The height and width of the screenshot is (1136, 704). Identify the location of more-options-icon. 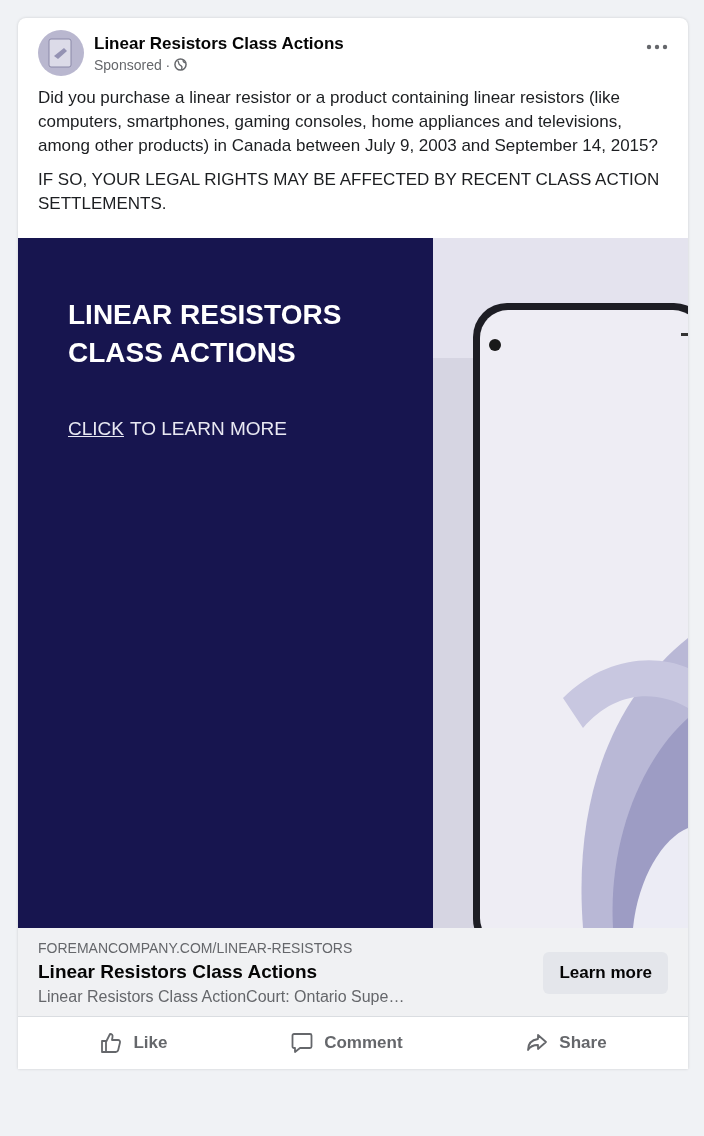
(657, 47).